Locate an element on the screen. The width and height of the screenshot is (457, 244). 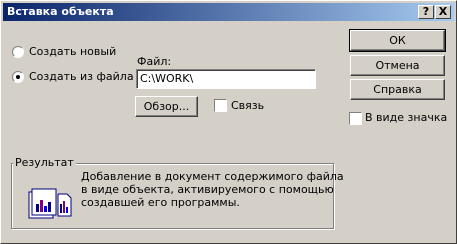
help-title-button: ? is located at coordinates (426, 12).